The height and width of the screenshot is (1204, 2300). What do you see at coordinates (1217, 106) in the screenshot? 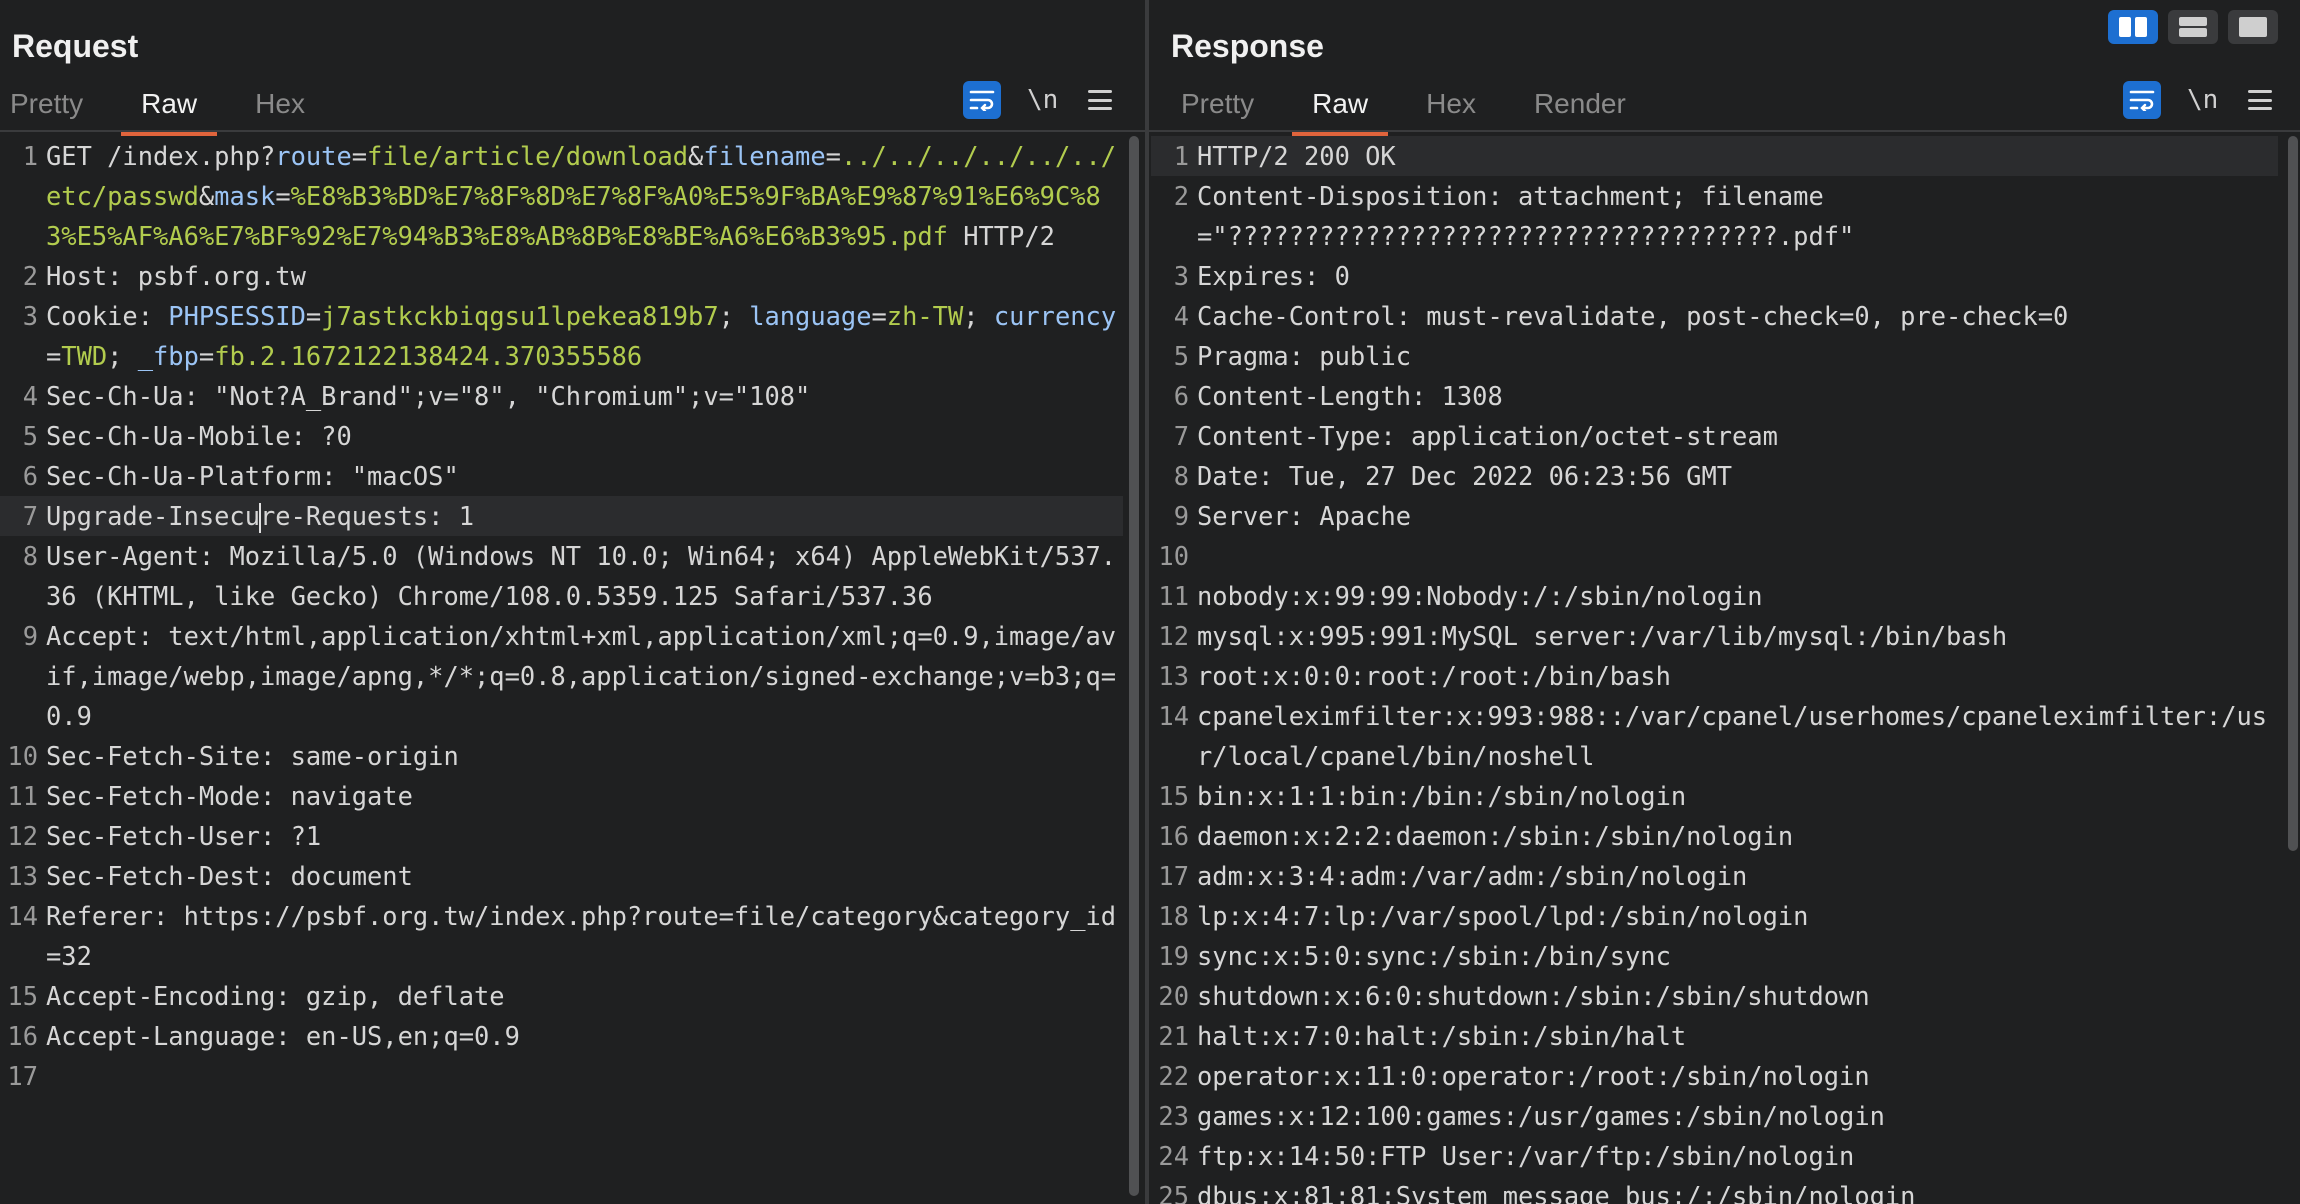
I see `response-tab-pretty: Pretty` at bounding box center [1217, 106].